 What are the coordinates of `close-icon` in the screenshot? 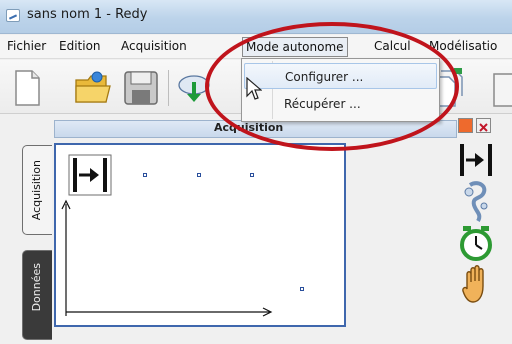 It's located at (483, 127).